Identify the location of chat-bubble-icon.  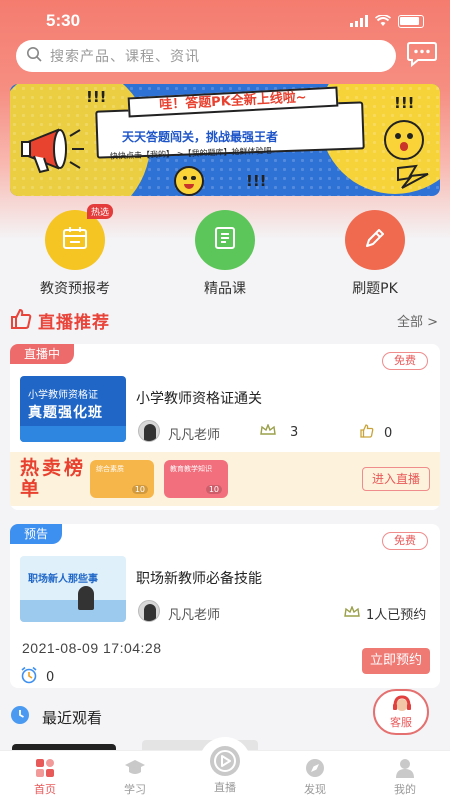
(422, 56).